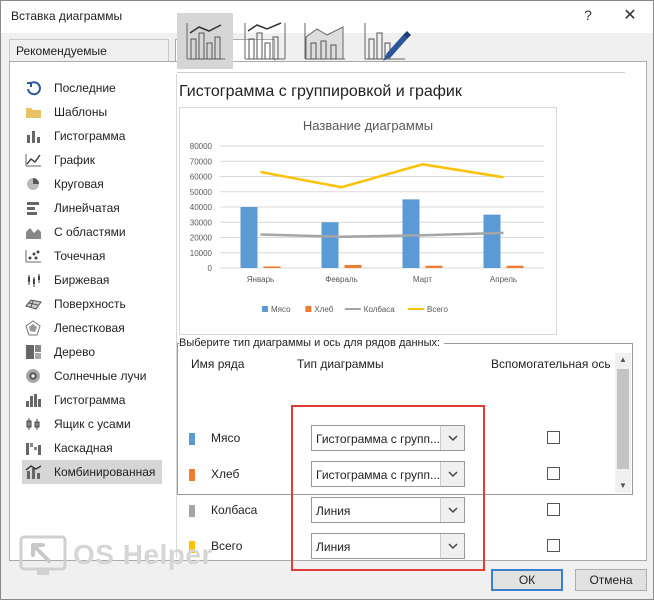  What do you see at coordinates (368, 125) in the screenshot?
I see `chart-title: Название диаграммы` at bounding box center [368, 125].